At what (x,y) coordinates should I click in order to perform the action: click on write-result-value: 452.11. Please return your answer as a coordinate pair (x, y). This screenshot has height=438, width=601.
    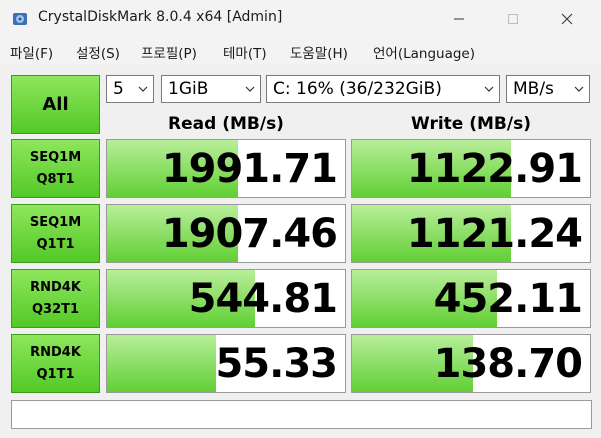
    Looking at the image, I should click on (508, 299).